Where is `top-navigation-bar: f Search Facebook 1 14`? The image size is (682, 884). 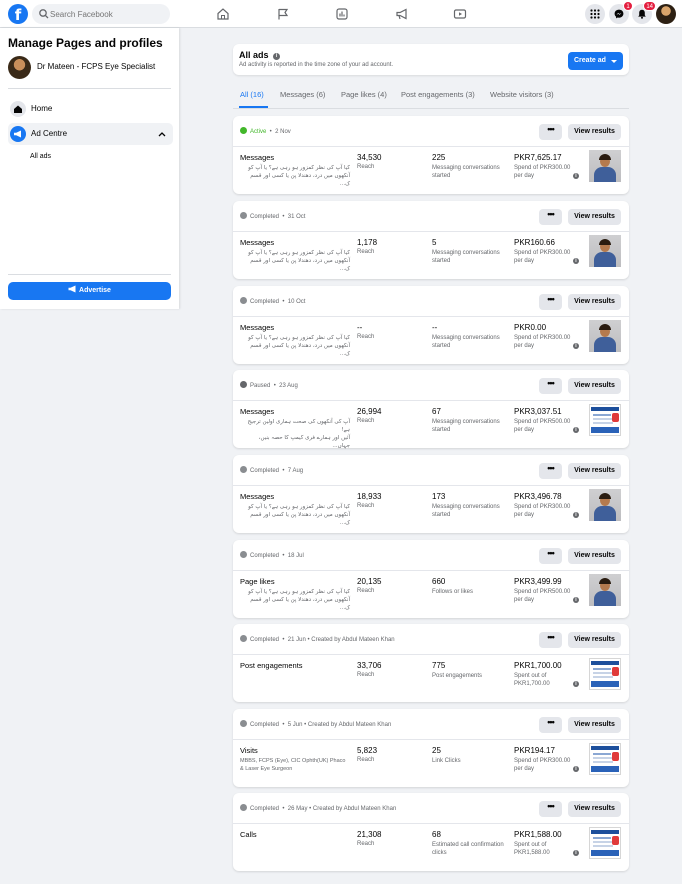 top-navigation-bar: f Search Facebook 1 14 is located at coordinates (341, 14).